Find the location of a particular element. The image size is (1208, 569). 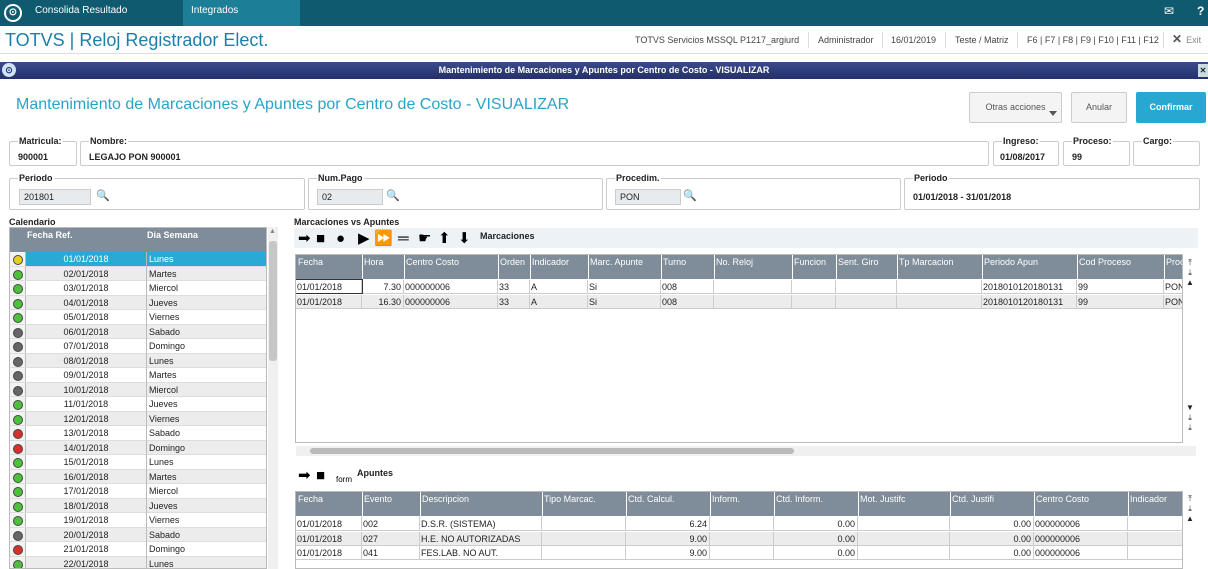

calendar-row: 15/01/2018 Lunes is located at coordinates (138, 462).